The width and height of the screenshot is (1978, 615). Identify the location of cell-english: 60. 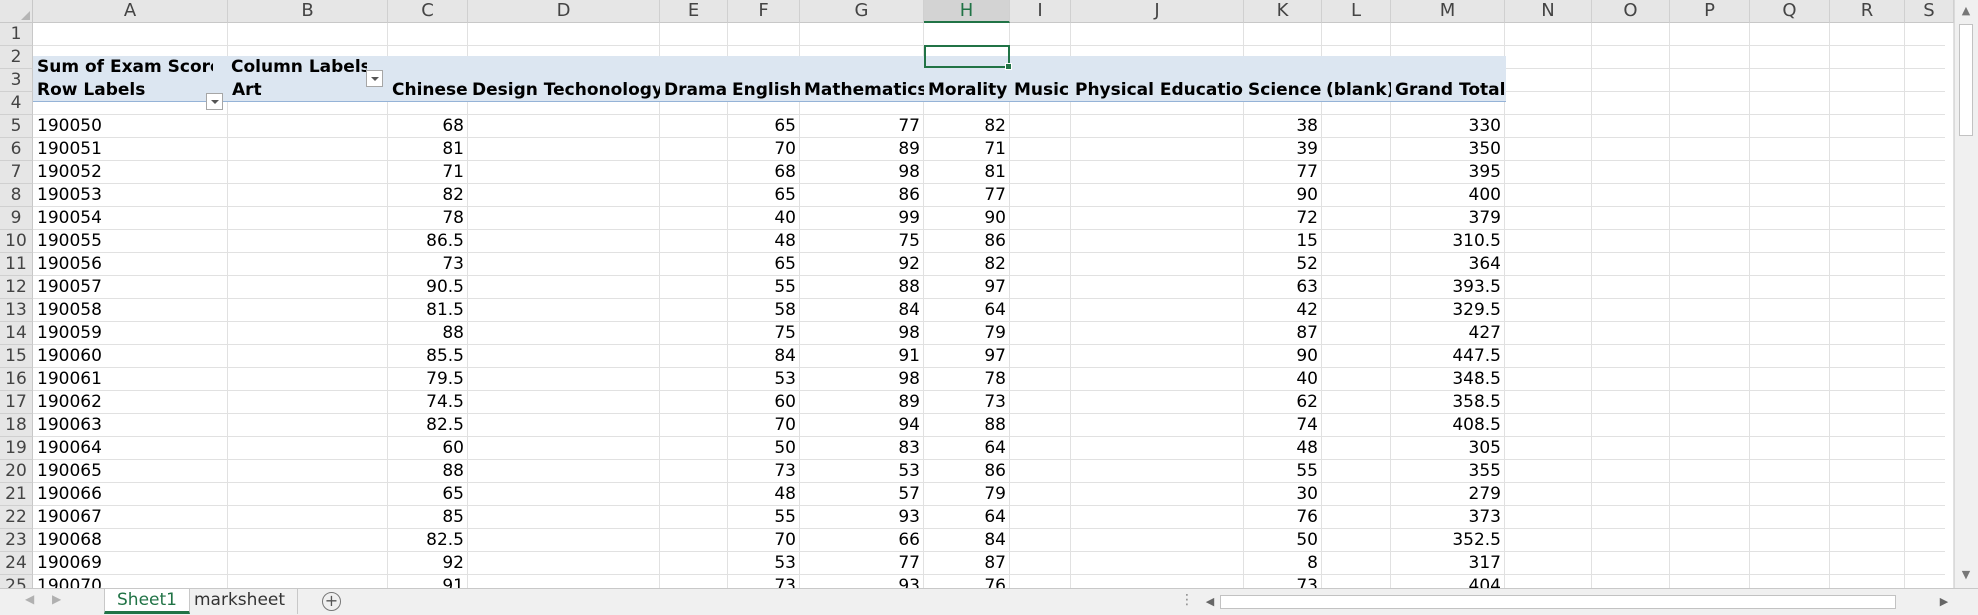
(764, 402).